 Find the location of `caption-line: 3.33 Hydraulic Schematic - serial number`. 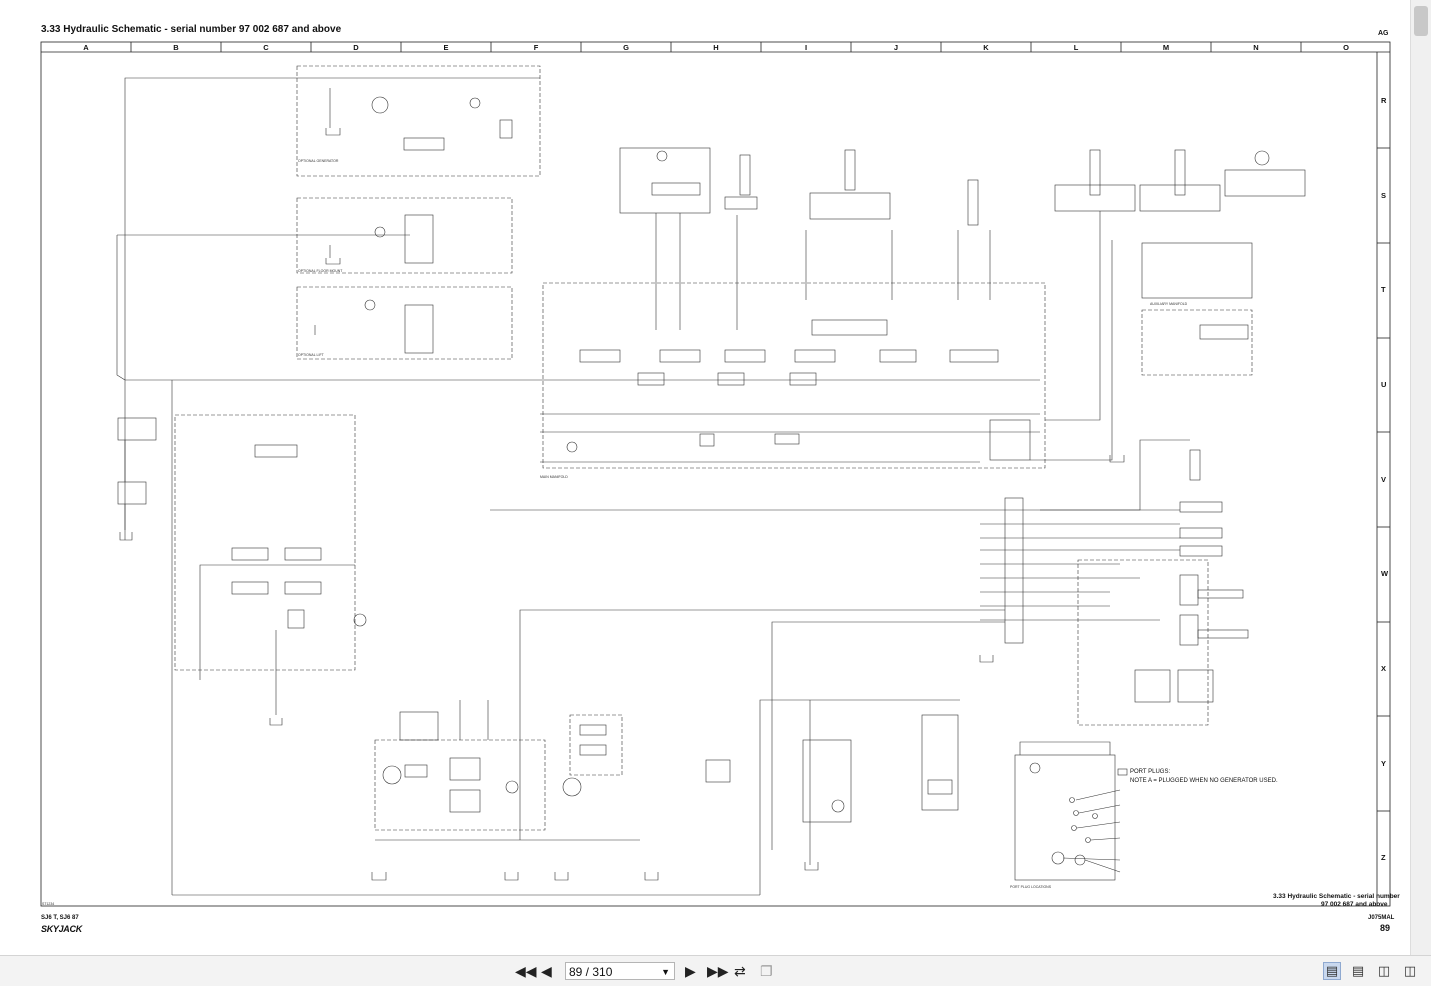

caption-line: 3.33 Hydraulic Schematic - serial number is located at coordinates (1336, 896).